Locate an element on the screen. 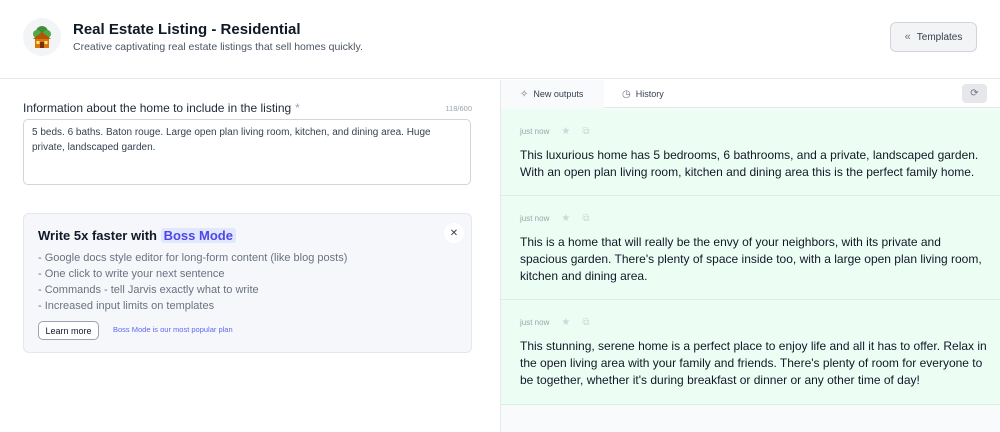 The width and height of the screenshot is (1000, 432). page-title: Real Estate Listing - Residential is located at coordinates (187, 29).